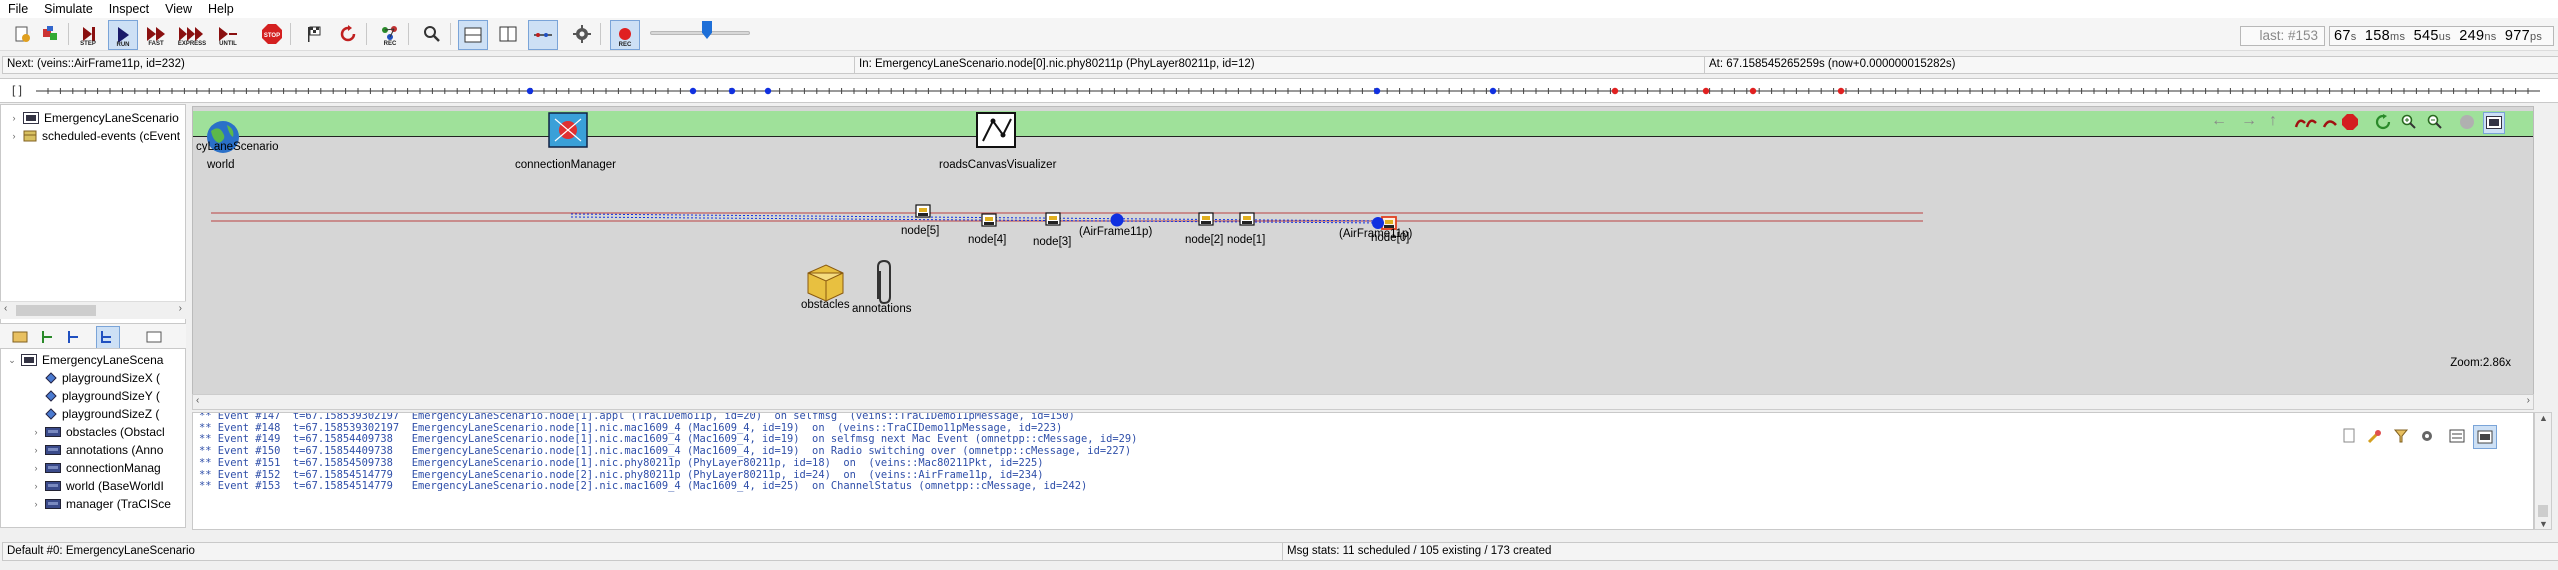 This screenshot has width=2558, height=570. What do you see at coordinates (1117, 220) in the screenshot?
I see `airframe-message` at bounding box center [1117, 220].